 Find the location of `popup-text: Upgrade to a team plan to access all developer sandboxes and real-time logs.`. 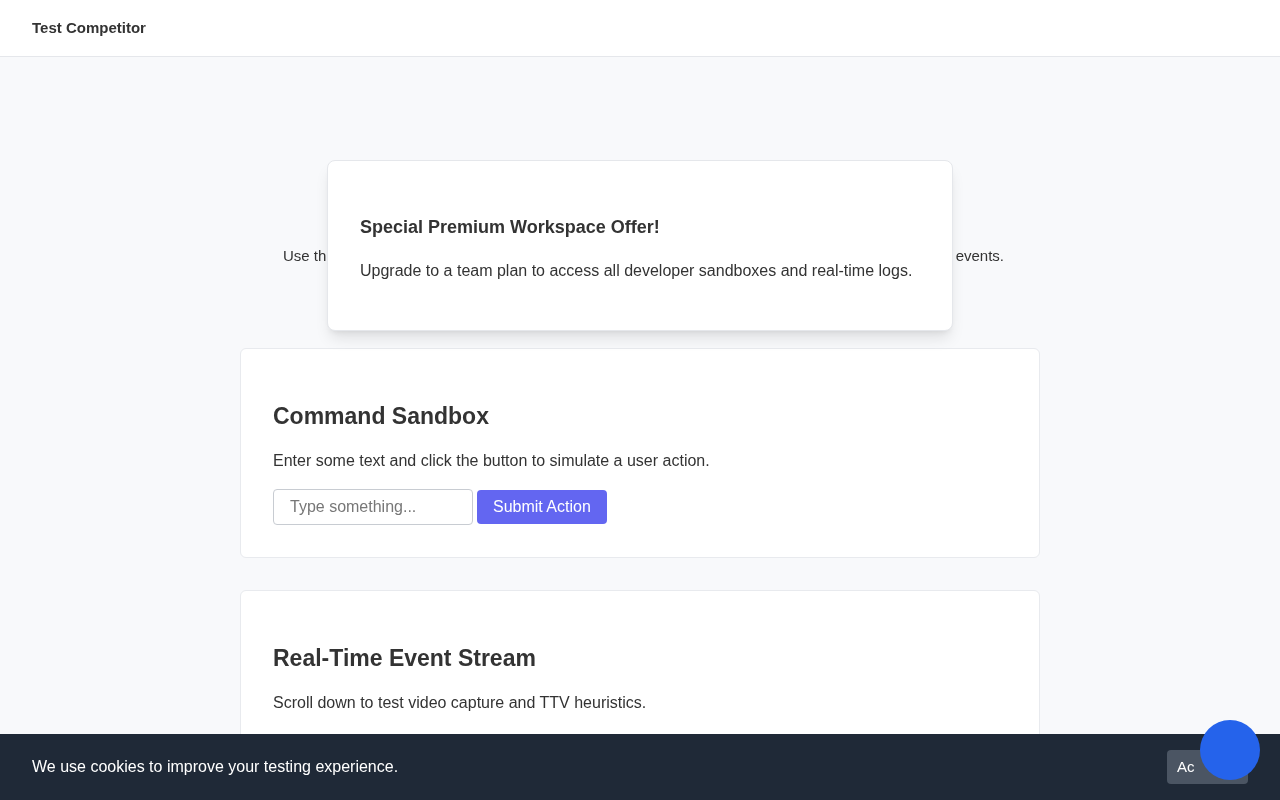

popup-text: Upgrade to a team plan to access all developer sandboxes and real-time logs. is located at coordinates (637, 271).